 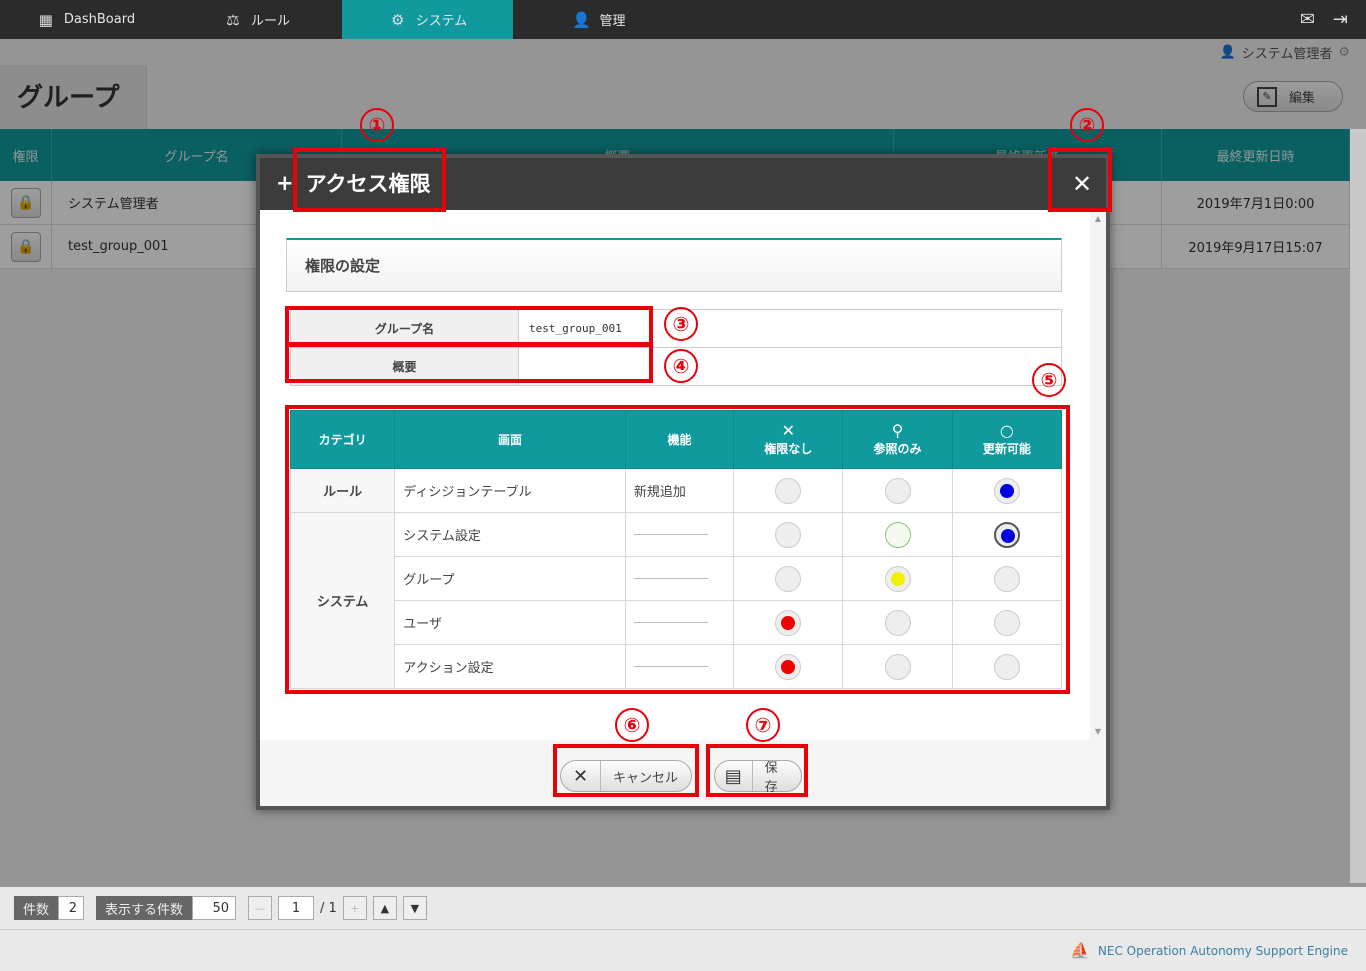 I want to click on dashboard-icon: ▦, so click(x=45, y=19).